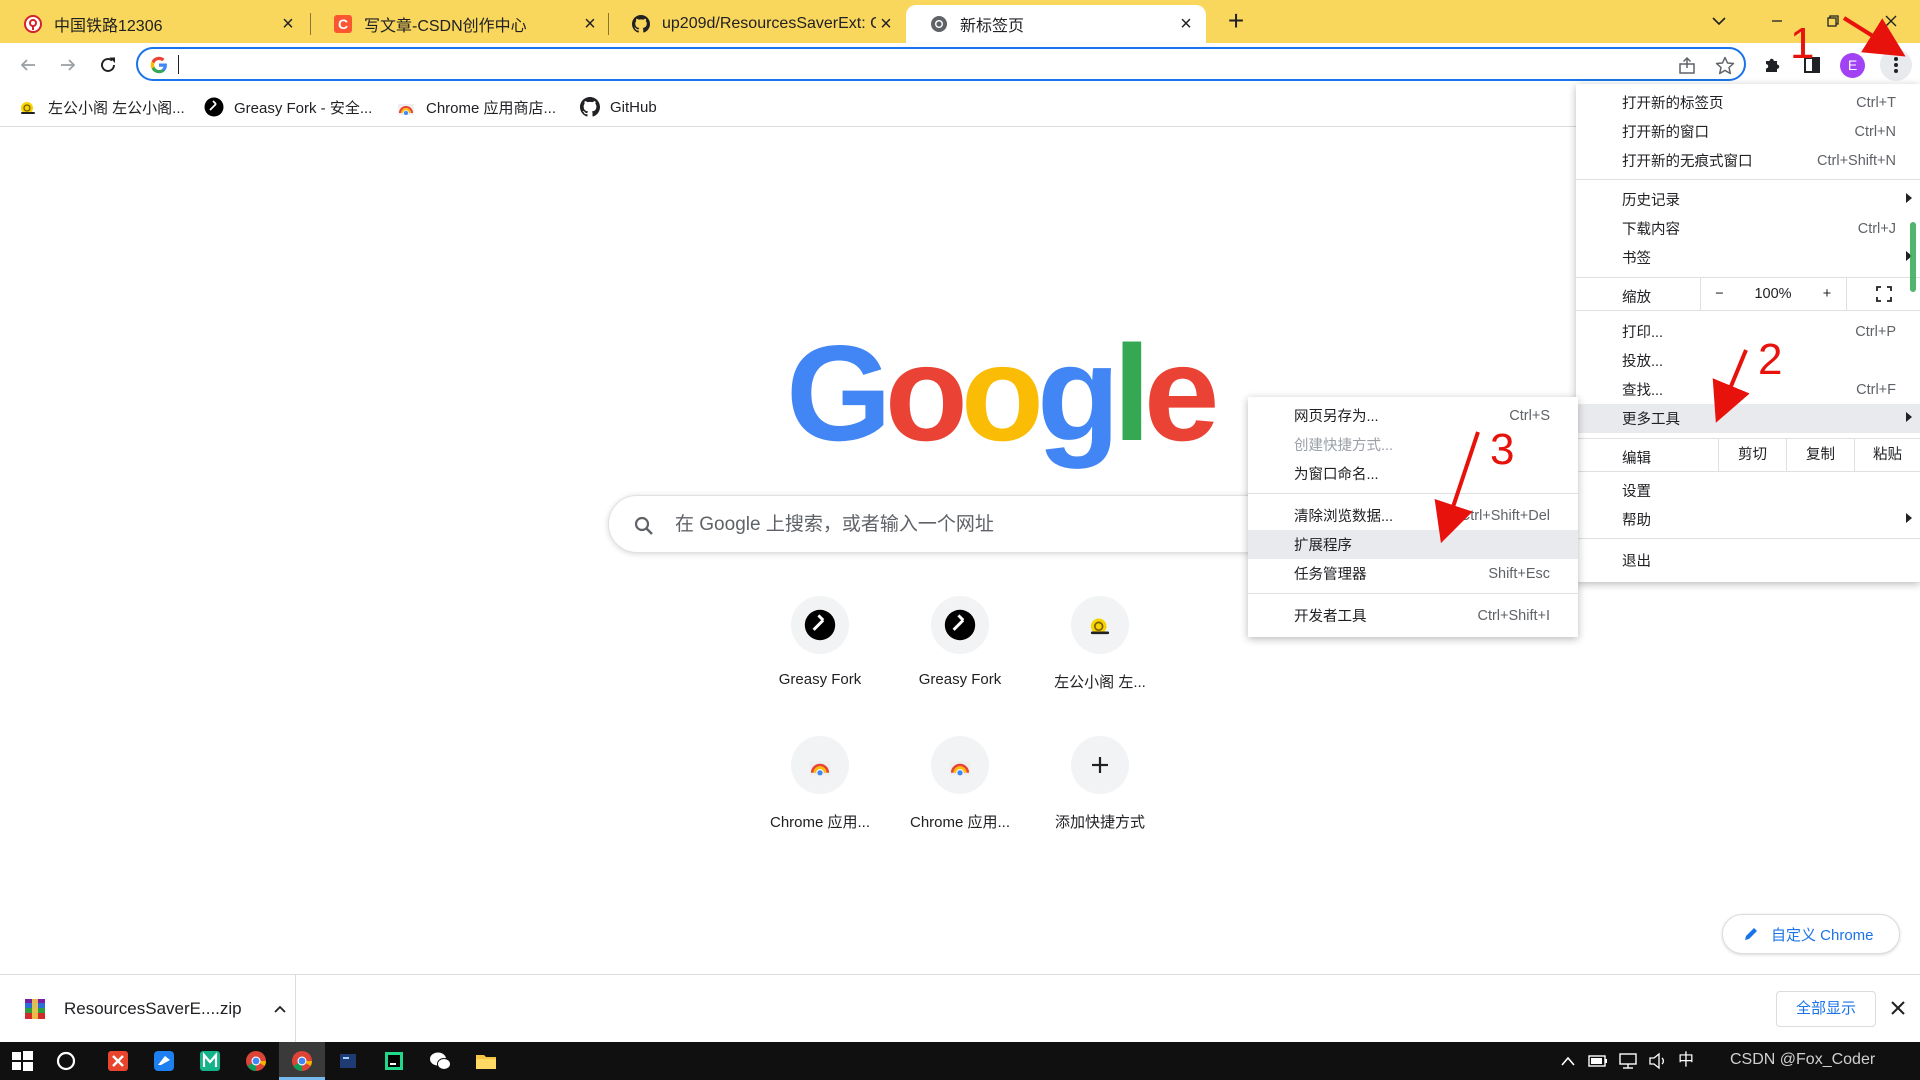 The width and height of the screenshot is (1920, 1080). What do you see at coordinates (1598, 1061) in the screenshot?
I see `battery-icon` at bounding box center [1598, 1061].